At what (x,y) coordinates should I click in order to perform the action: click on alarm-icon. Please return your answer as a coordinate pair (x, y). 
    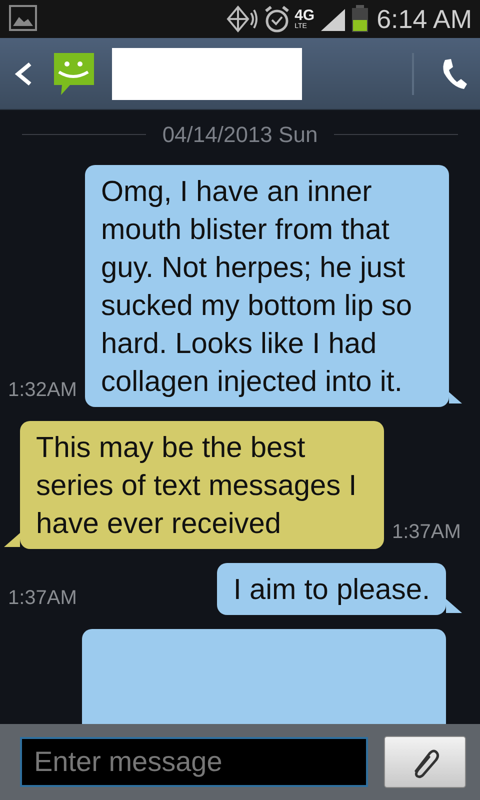
    Looking at the image, I should click on (276, 19).